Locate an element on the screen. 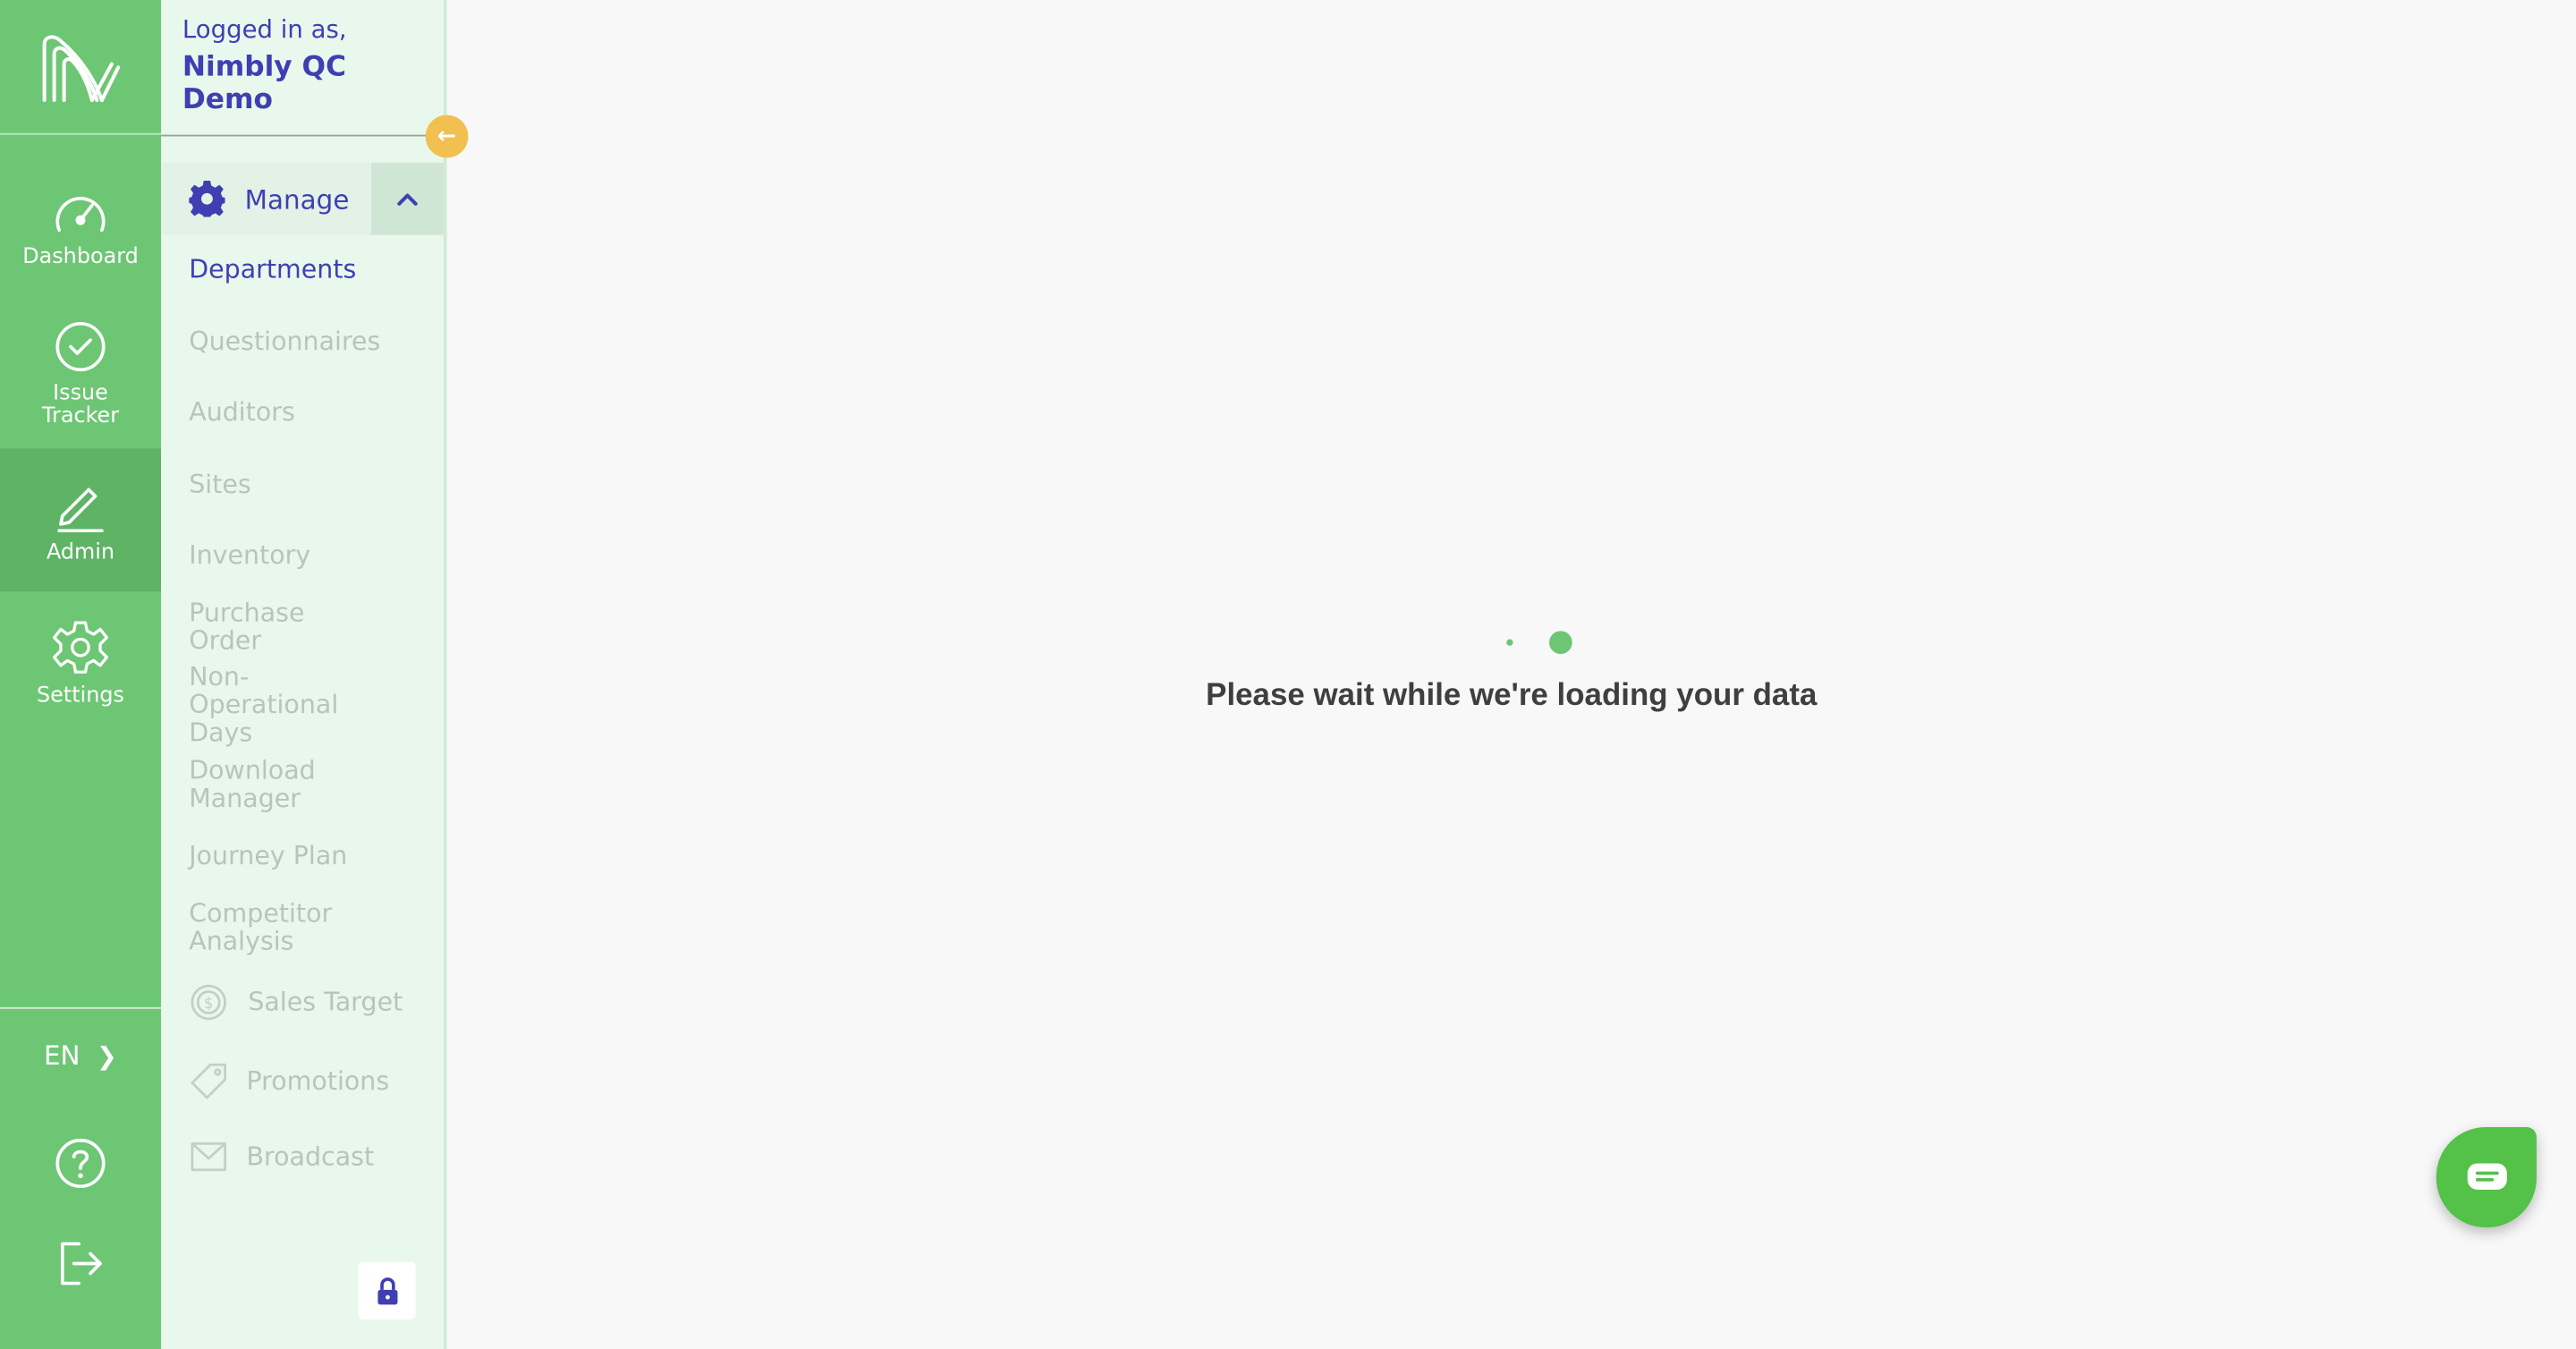  rail-divider is located at coordinates (80, 1007).